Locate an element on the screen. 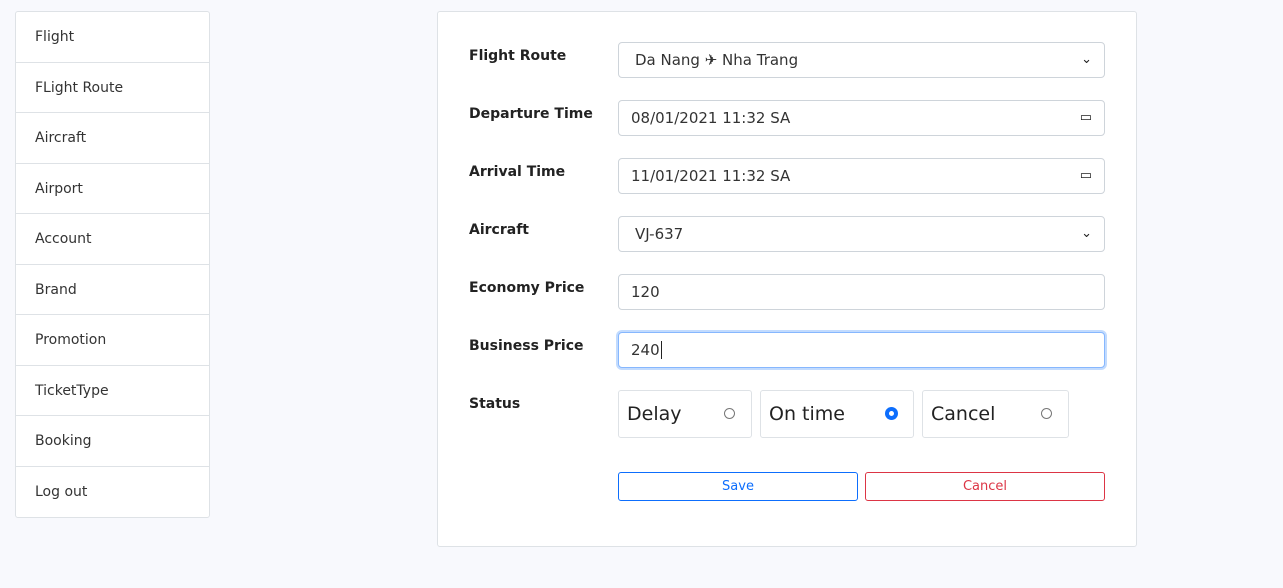 The width and height of the screenshot is (1283, 588). flight-route-select: Da Nang ✈ Nha Trang ⌄ is located at coordinates (861, 60).